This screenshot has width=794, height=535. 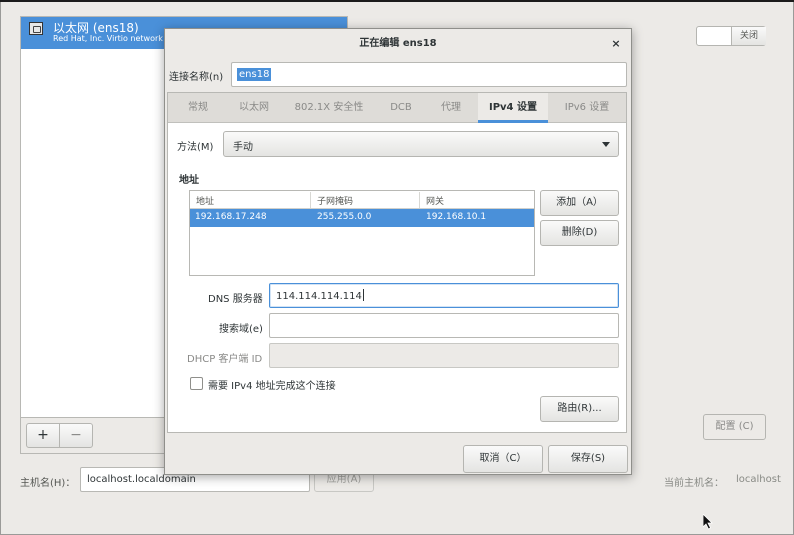 I want to click on mouse-pointer-icon, so click(x=708, y=522).